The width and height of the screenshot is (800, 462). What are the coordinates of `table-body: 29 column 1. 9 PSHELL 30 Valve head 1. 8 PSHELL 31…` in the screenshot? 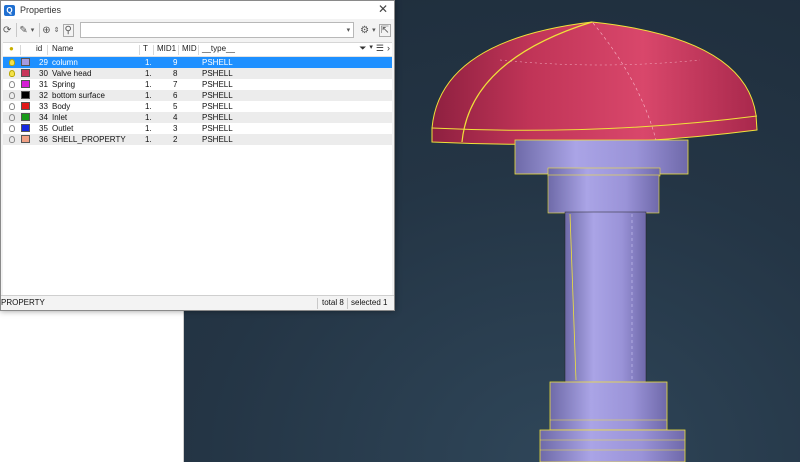 It's located at (197, 101).